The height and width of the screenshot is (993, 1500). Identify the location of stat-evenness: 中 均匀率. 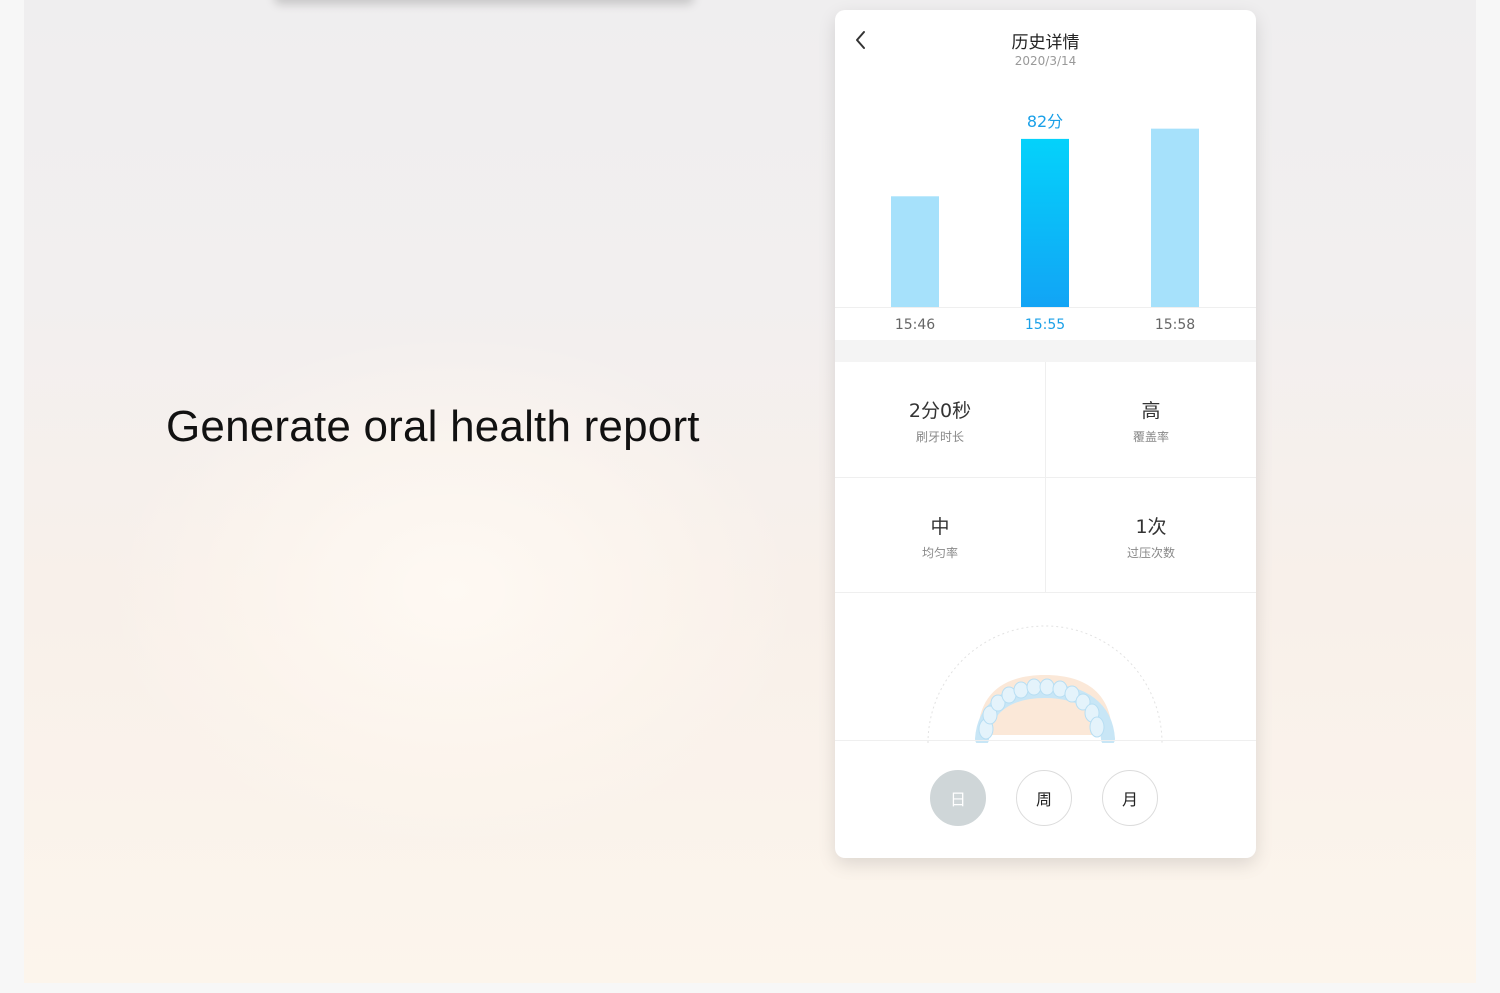
(940, 535).